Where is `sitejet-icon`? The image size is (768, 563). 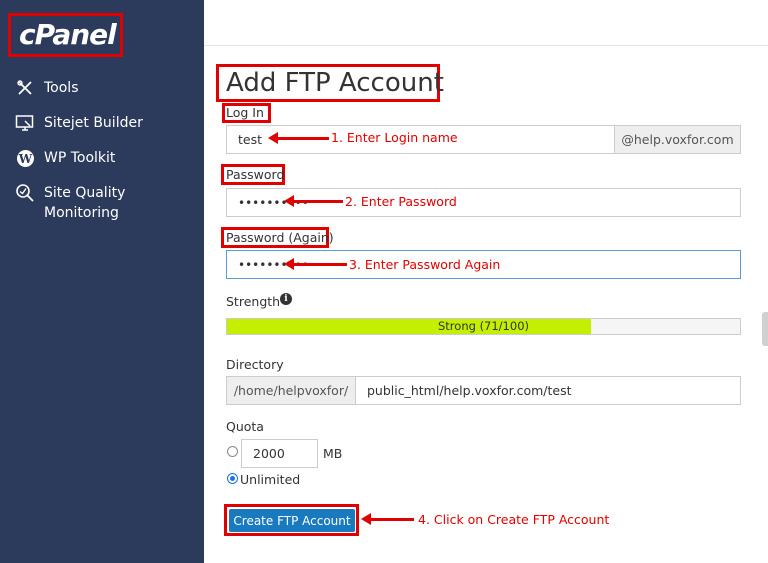
sitejet-icon is located at coordinates (25, 123).